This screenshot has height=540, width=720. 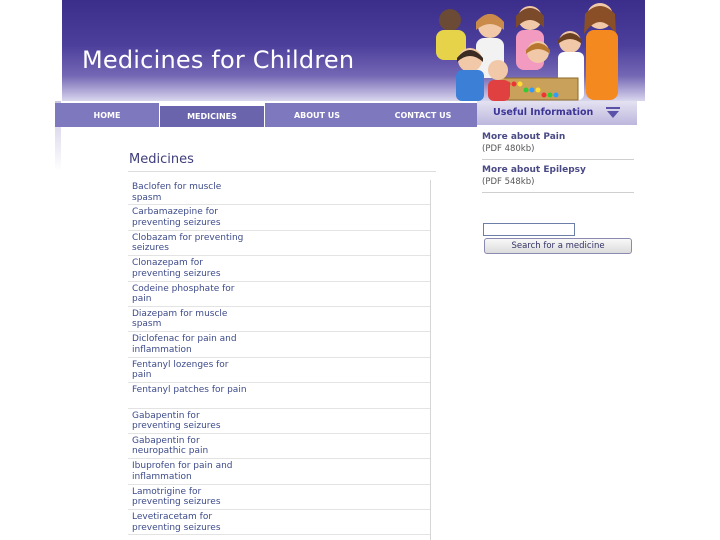 What do you see at coordinates (176, 522) in the screenshot?
I see `medicine-label: Levetiracetam for preventing seizures` at bounding box center [176, 522].